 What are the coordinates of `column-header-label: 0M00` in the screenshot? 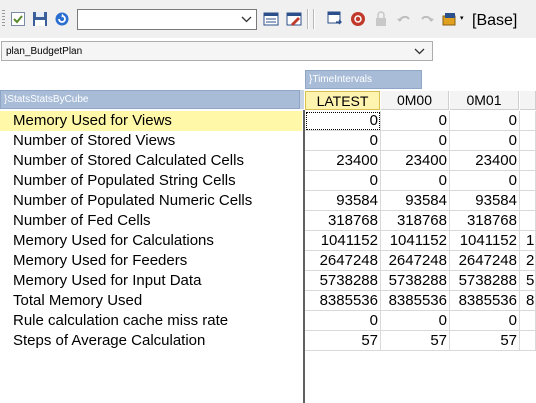 It's located at (414, 100).